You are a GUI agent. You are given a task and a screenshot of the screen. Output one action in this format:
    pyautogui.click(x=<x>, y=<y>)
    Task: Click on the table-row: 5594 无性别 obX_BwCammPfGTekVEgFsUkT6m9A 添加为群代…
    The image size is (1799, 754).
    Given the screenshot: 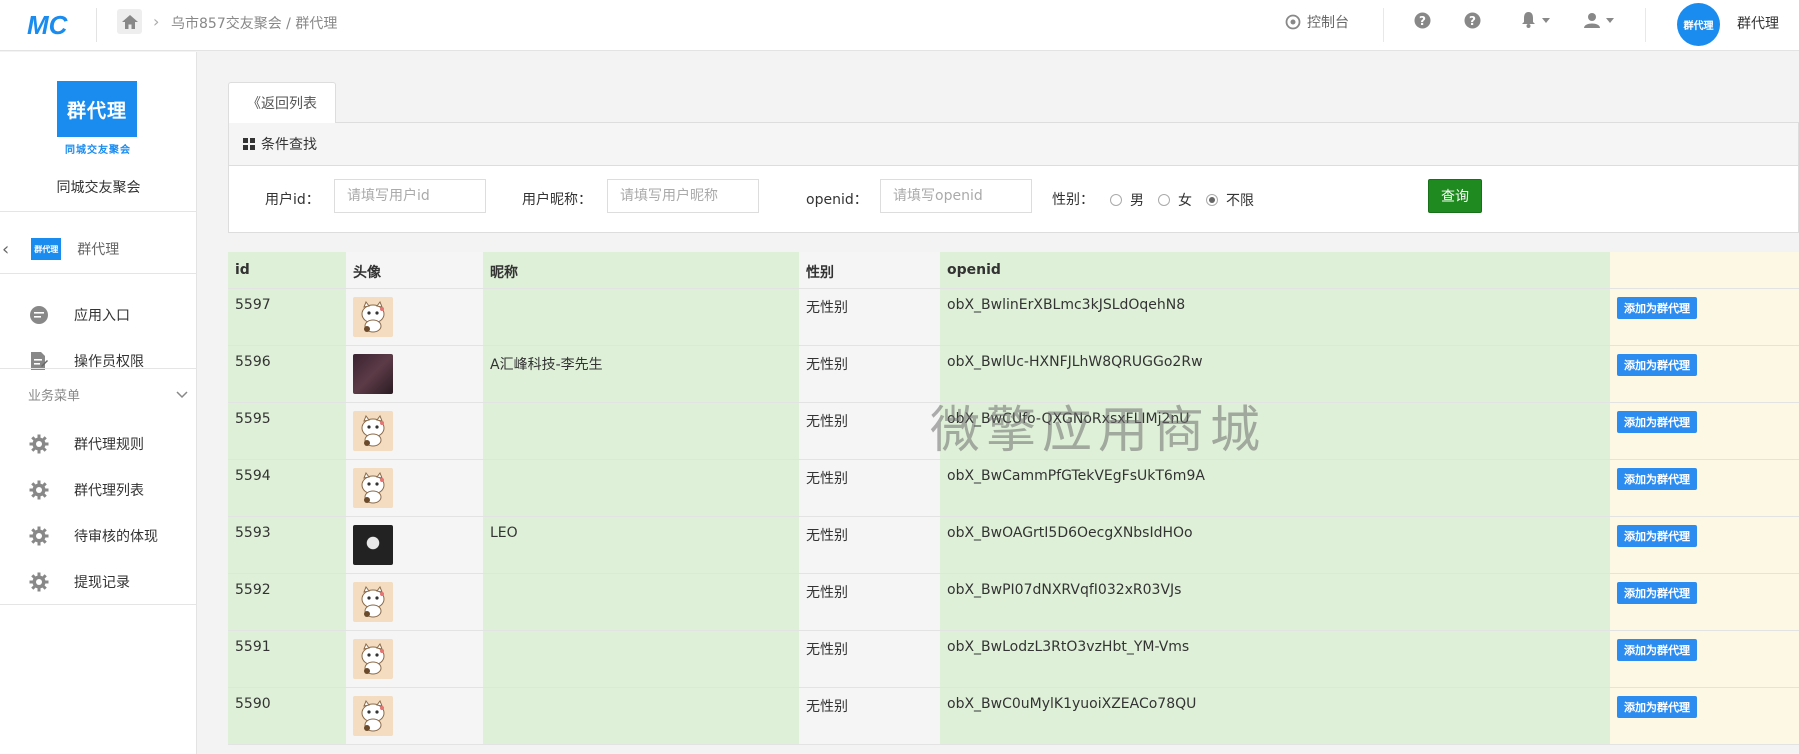 What is the action you would take?
    pyautogui.click(x=1013, y=488)
    